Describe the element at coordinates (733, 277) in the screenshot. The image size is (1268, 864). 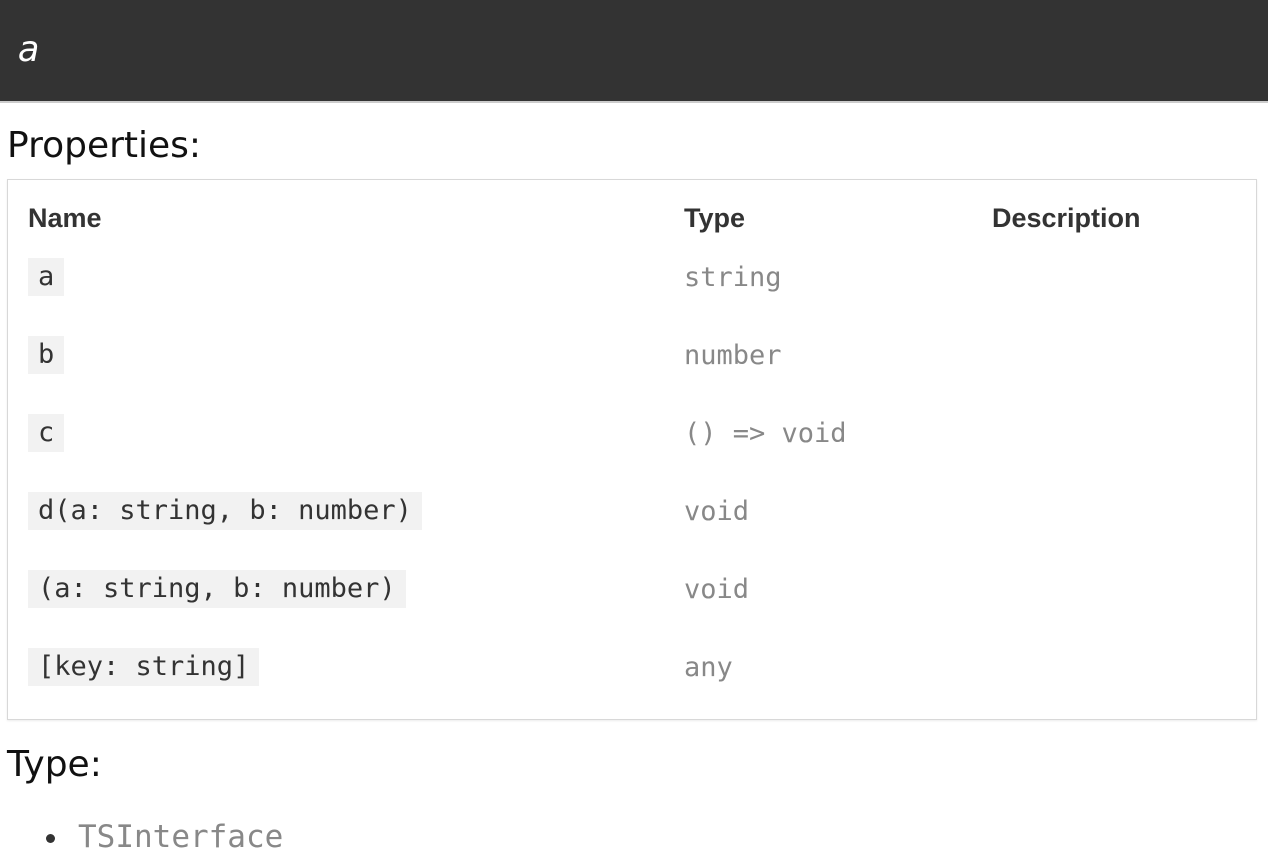
I see `property-type: string` at that location.